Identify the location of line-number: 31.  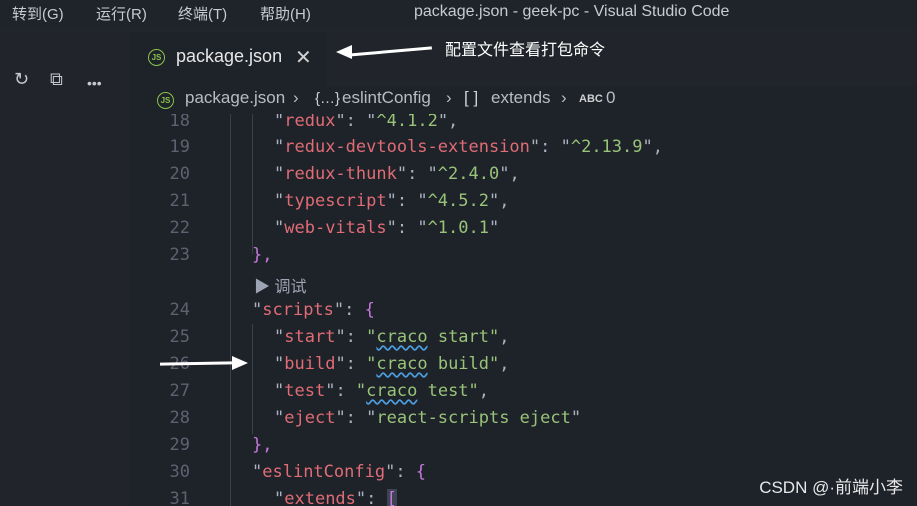
(179, 497).